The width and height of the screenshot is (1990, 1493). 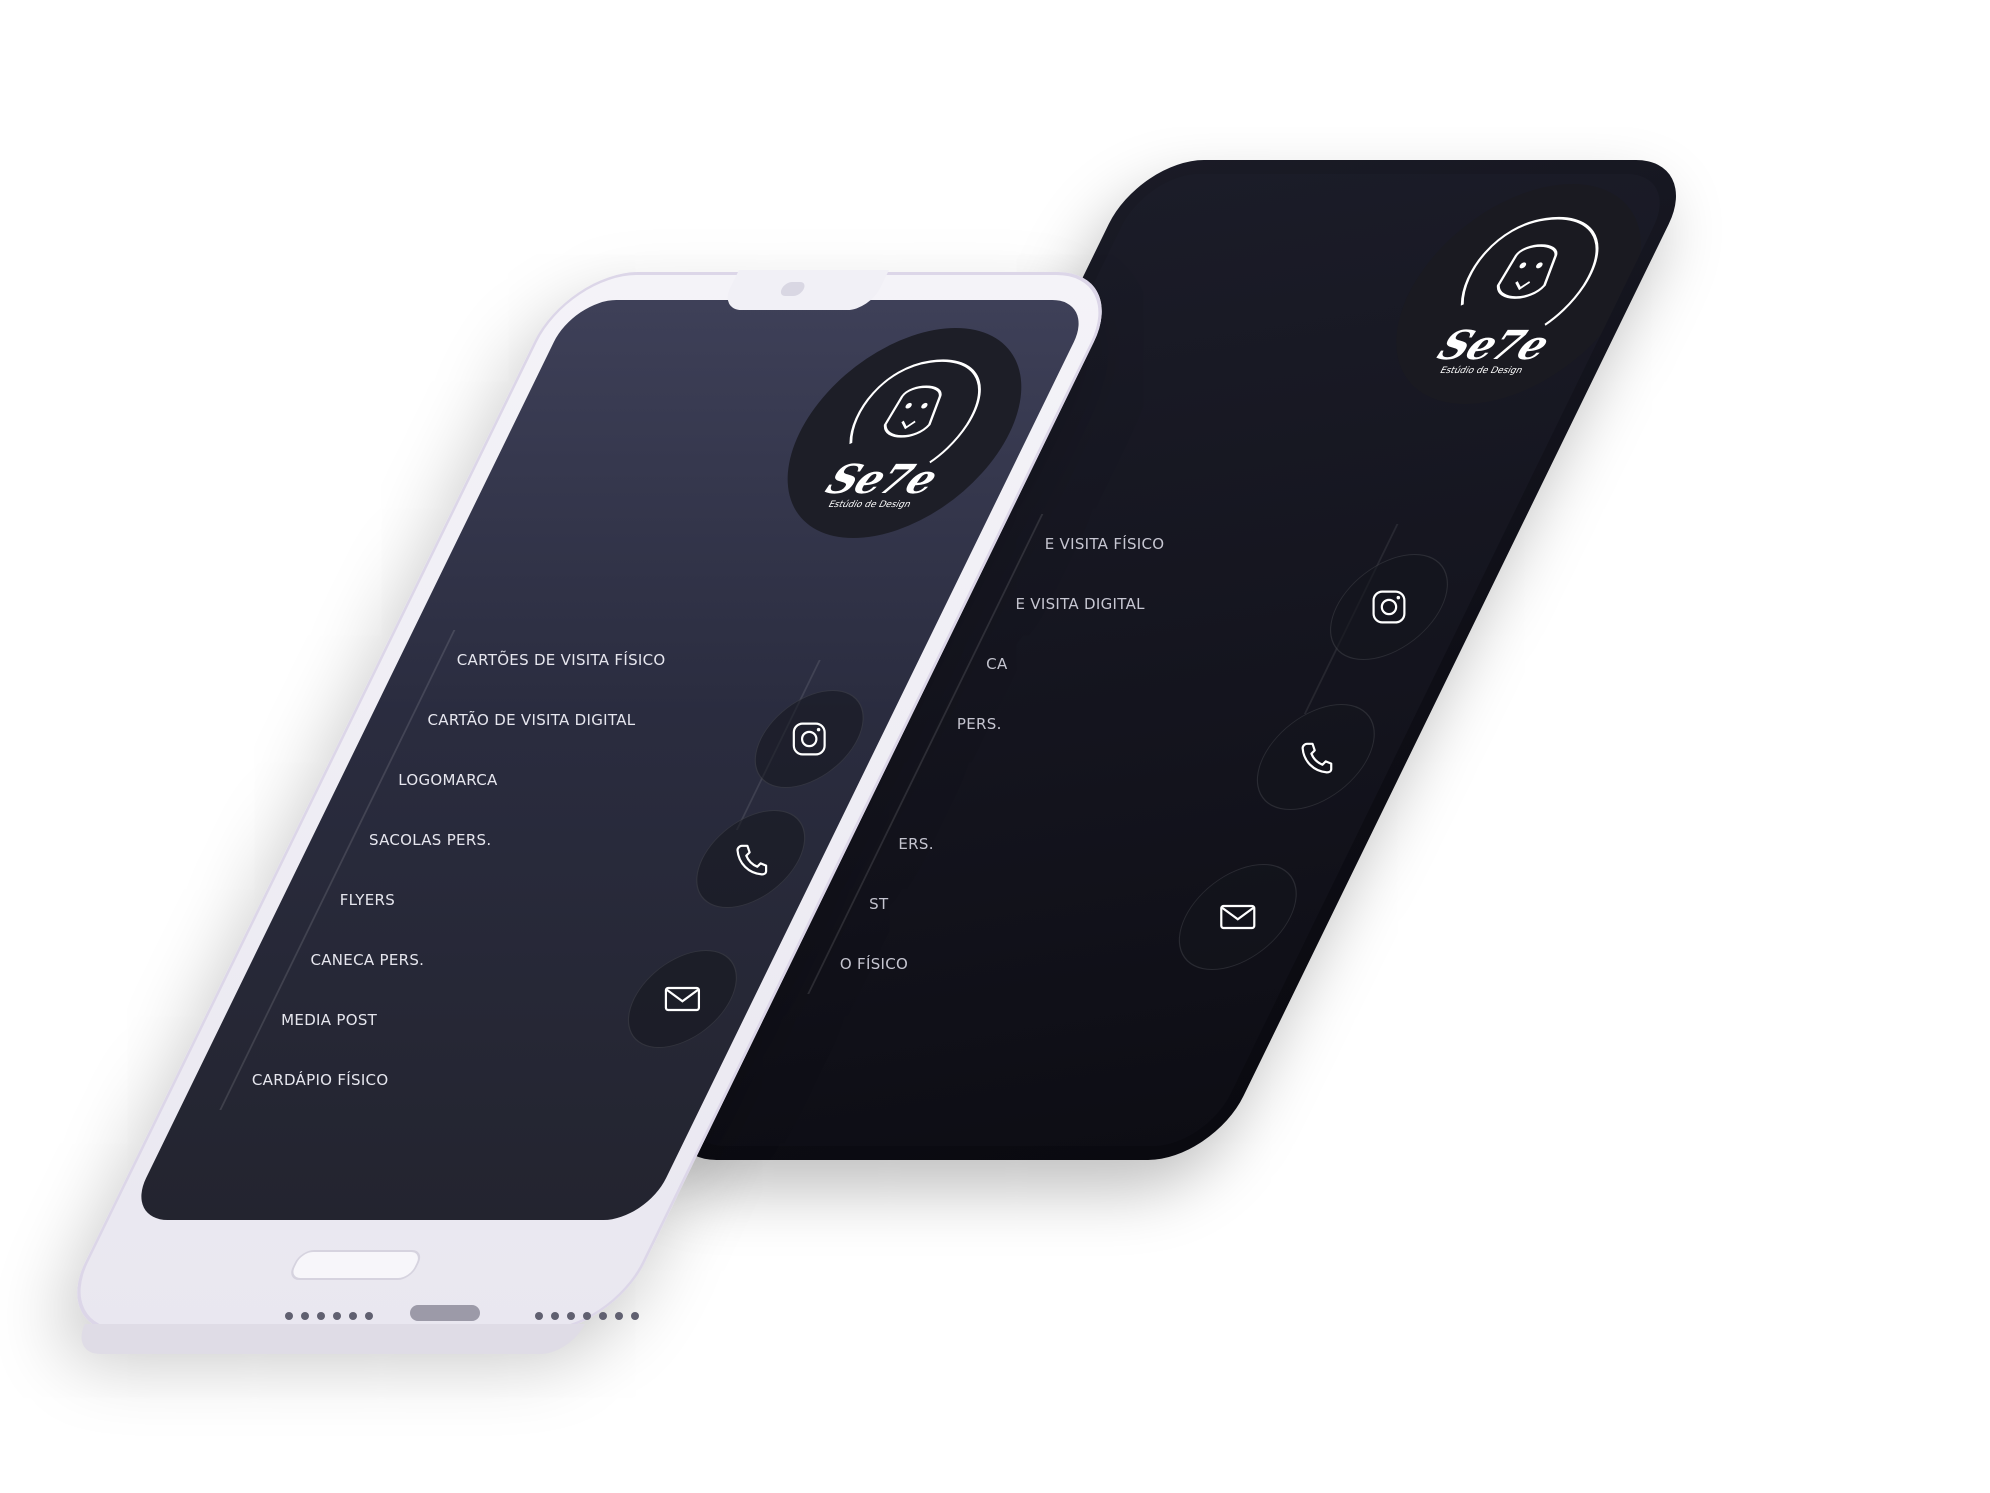 What do you see at coordinates (367, 900) in the screenshot?
I see `menu-item-label: FLYERS` at bounding box center [367, 900].